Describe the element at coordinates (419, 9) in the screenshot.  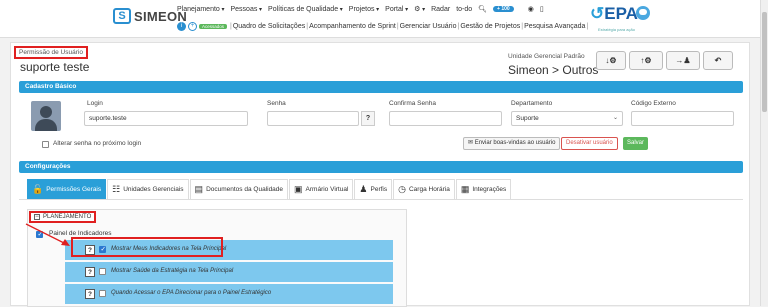
I see `menu-settings-gear-icon: ⚙` at that location.